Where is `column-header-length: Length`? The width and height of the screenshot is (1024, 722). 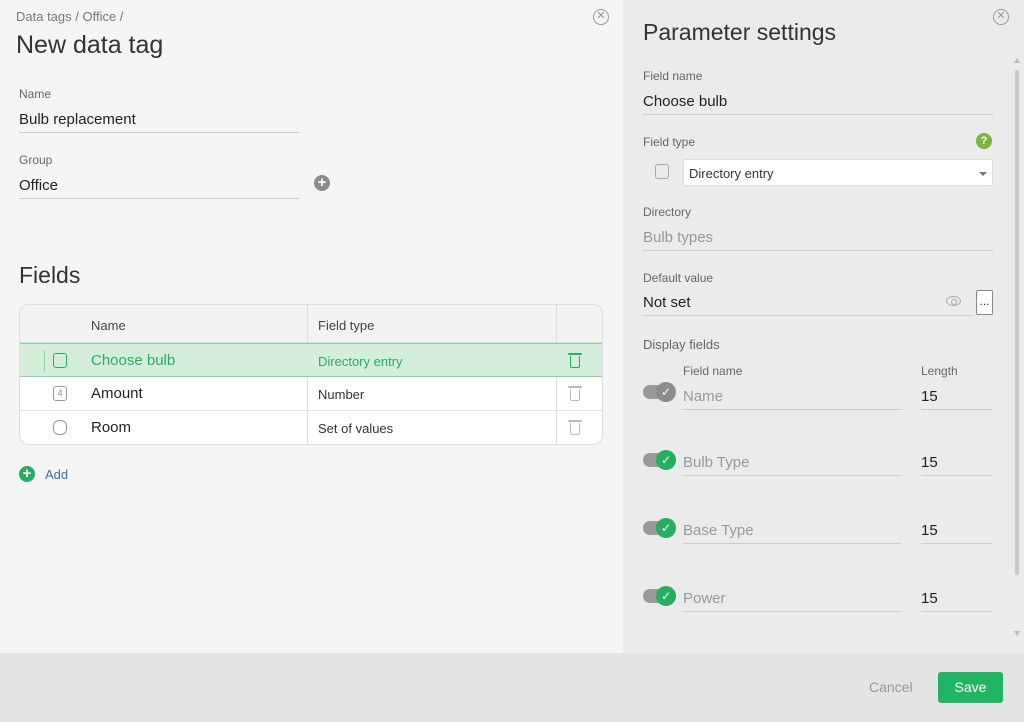
column-header-length: Length is located at coordinates (939, 371).